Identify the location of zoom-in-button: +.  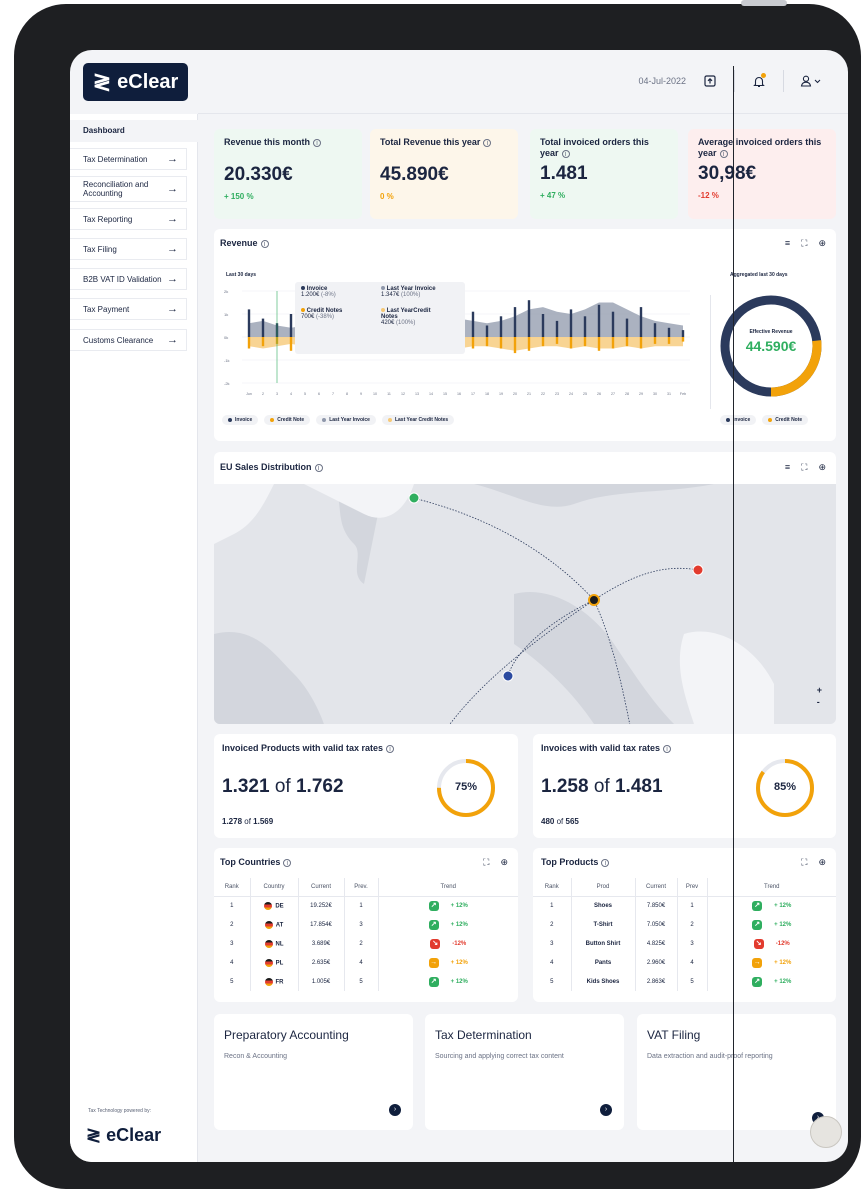
(819, 690).